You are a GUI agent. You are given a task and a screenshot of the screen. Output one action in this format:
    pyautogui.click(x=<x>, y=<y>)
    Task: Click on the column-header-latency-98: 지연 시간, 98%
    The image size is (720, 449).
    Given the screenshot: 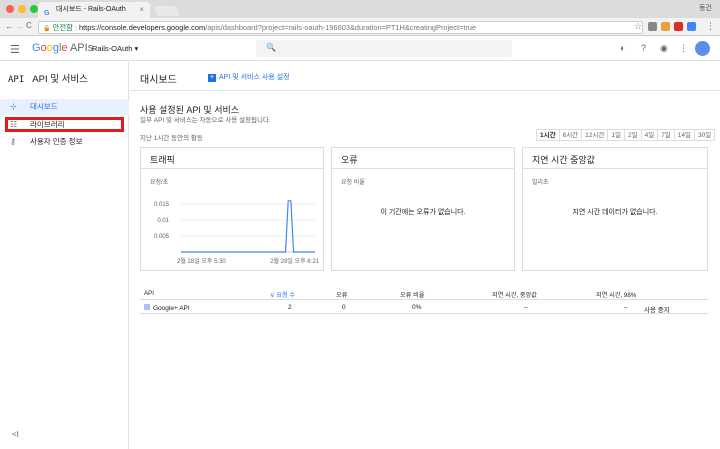 What is the action you would take?
    pyautogui.click(x=616, y=294)
    